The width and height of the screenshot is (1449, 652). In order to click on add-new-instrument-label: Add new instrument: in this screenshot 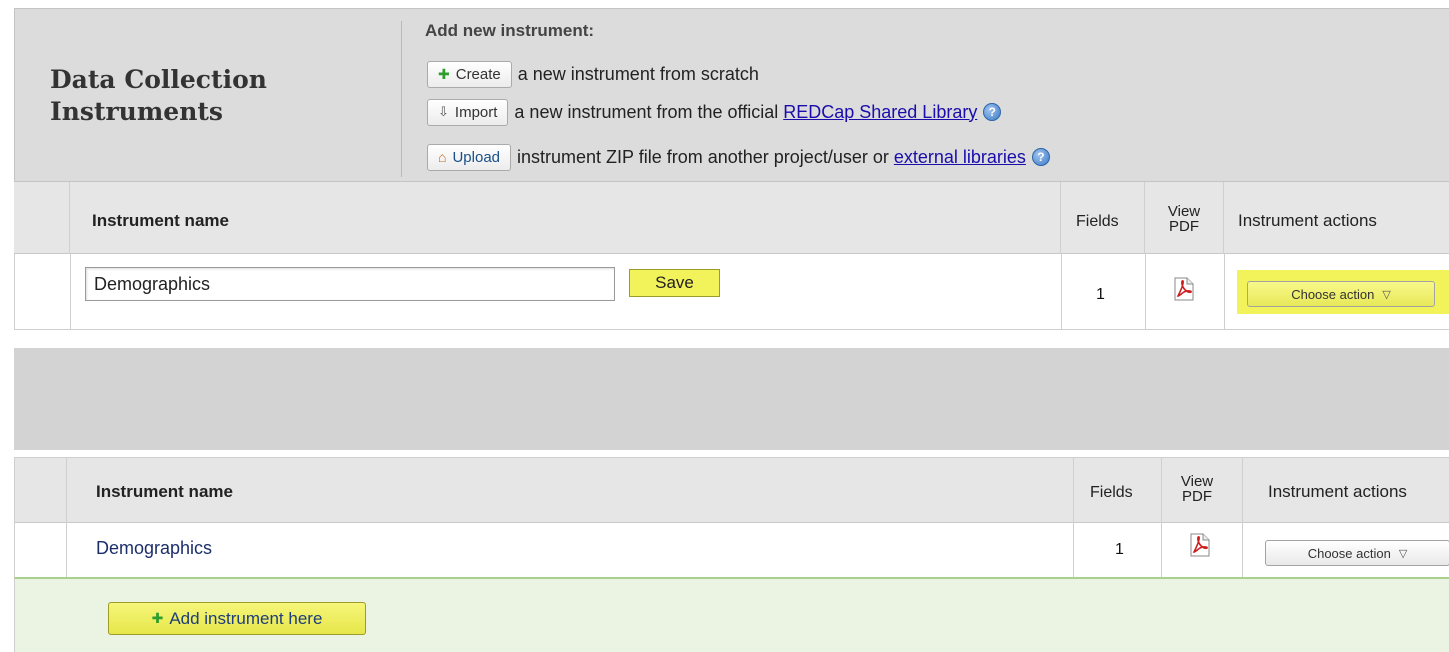, I will do `click(510, 30)`.